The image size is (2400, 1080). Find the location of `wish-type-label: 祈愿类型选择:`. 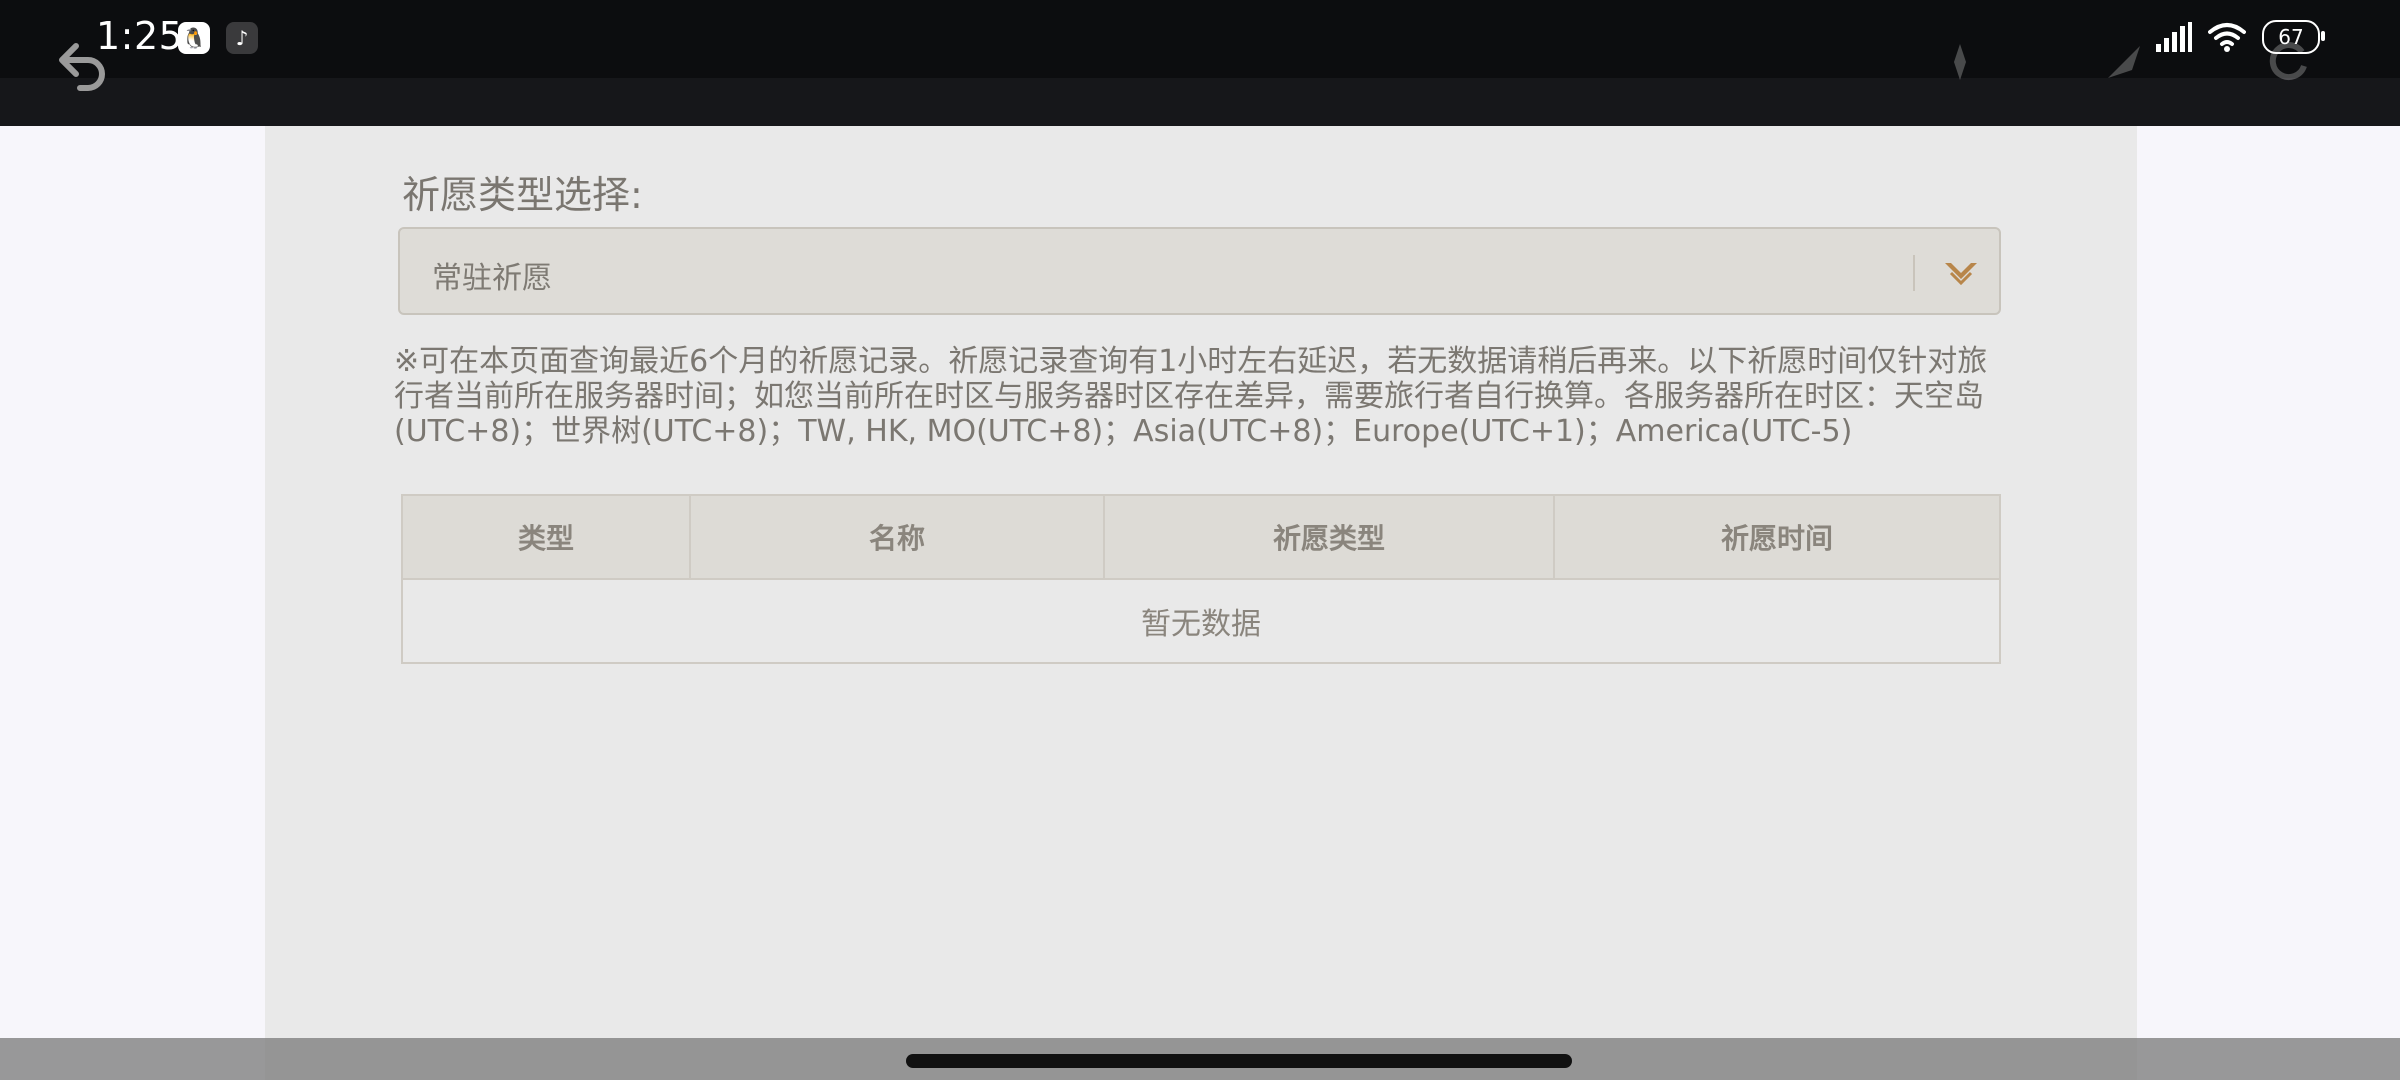

wish-type-label: 祈愿类型选择: is located at coordinates (522, 195).